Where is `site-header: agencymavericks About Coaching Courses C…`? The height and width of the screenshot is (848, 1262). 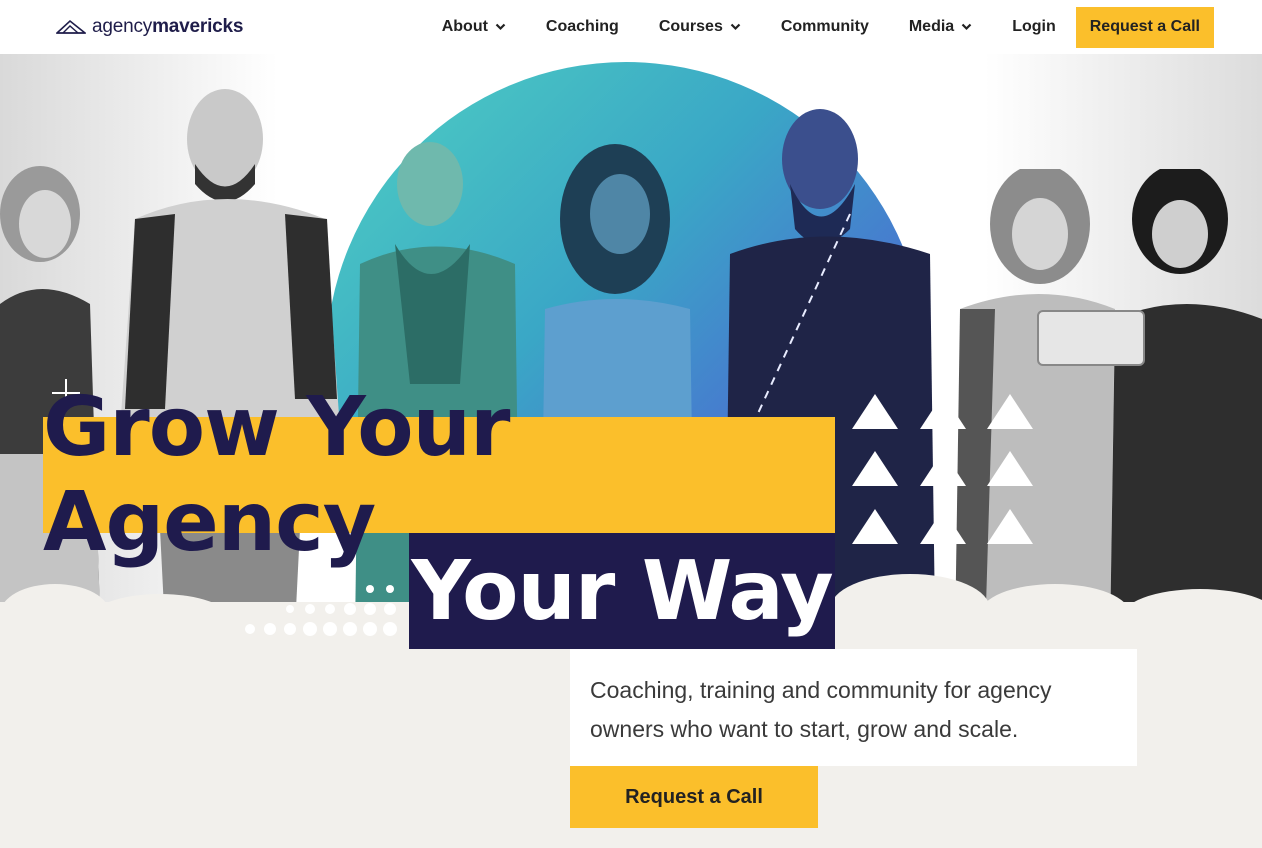 site-header: agencymavericks About Coaching Courses C… is located at coordinates (631, 27).